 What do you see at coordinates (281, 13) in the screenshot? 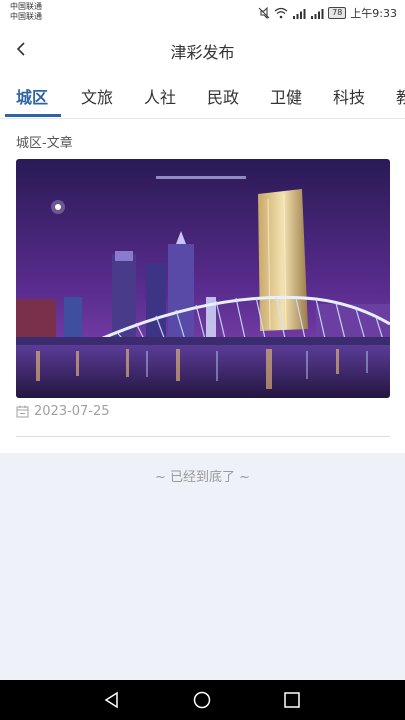
I see `wifi-icon` at bounding box center [281, 13].